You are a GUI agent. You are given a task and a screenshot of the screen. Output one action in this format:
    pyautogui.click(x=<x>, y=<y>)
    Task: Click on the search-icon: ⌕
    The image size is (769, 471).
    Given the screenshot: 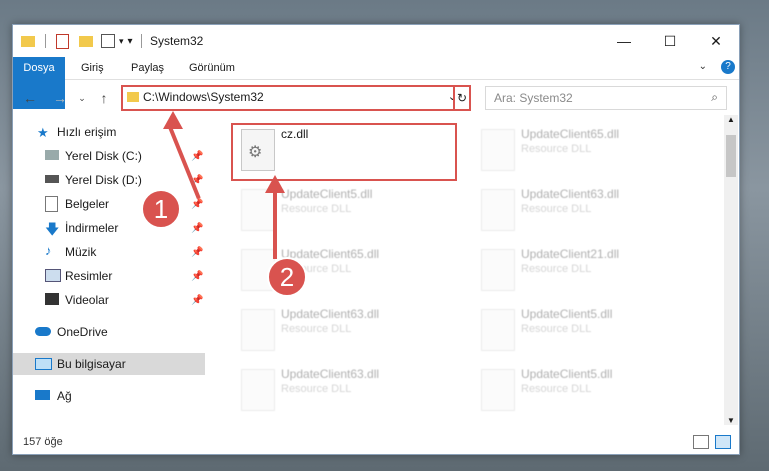 What is the action you would take?
    pyautogui.click(x=714, y=97)
    